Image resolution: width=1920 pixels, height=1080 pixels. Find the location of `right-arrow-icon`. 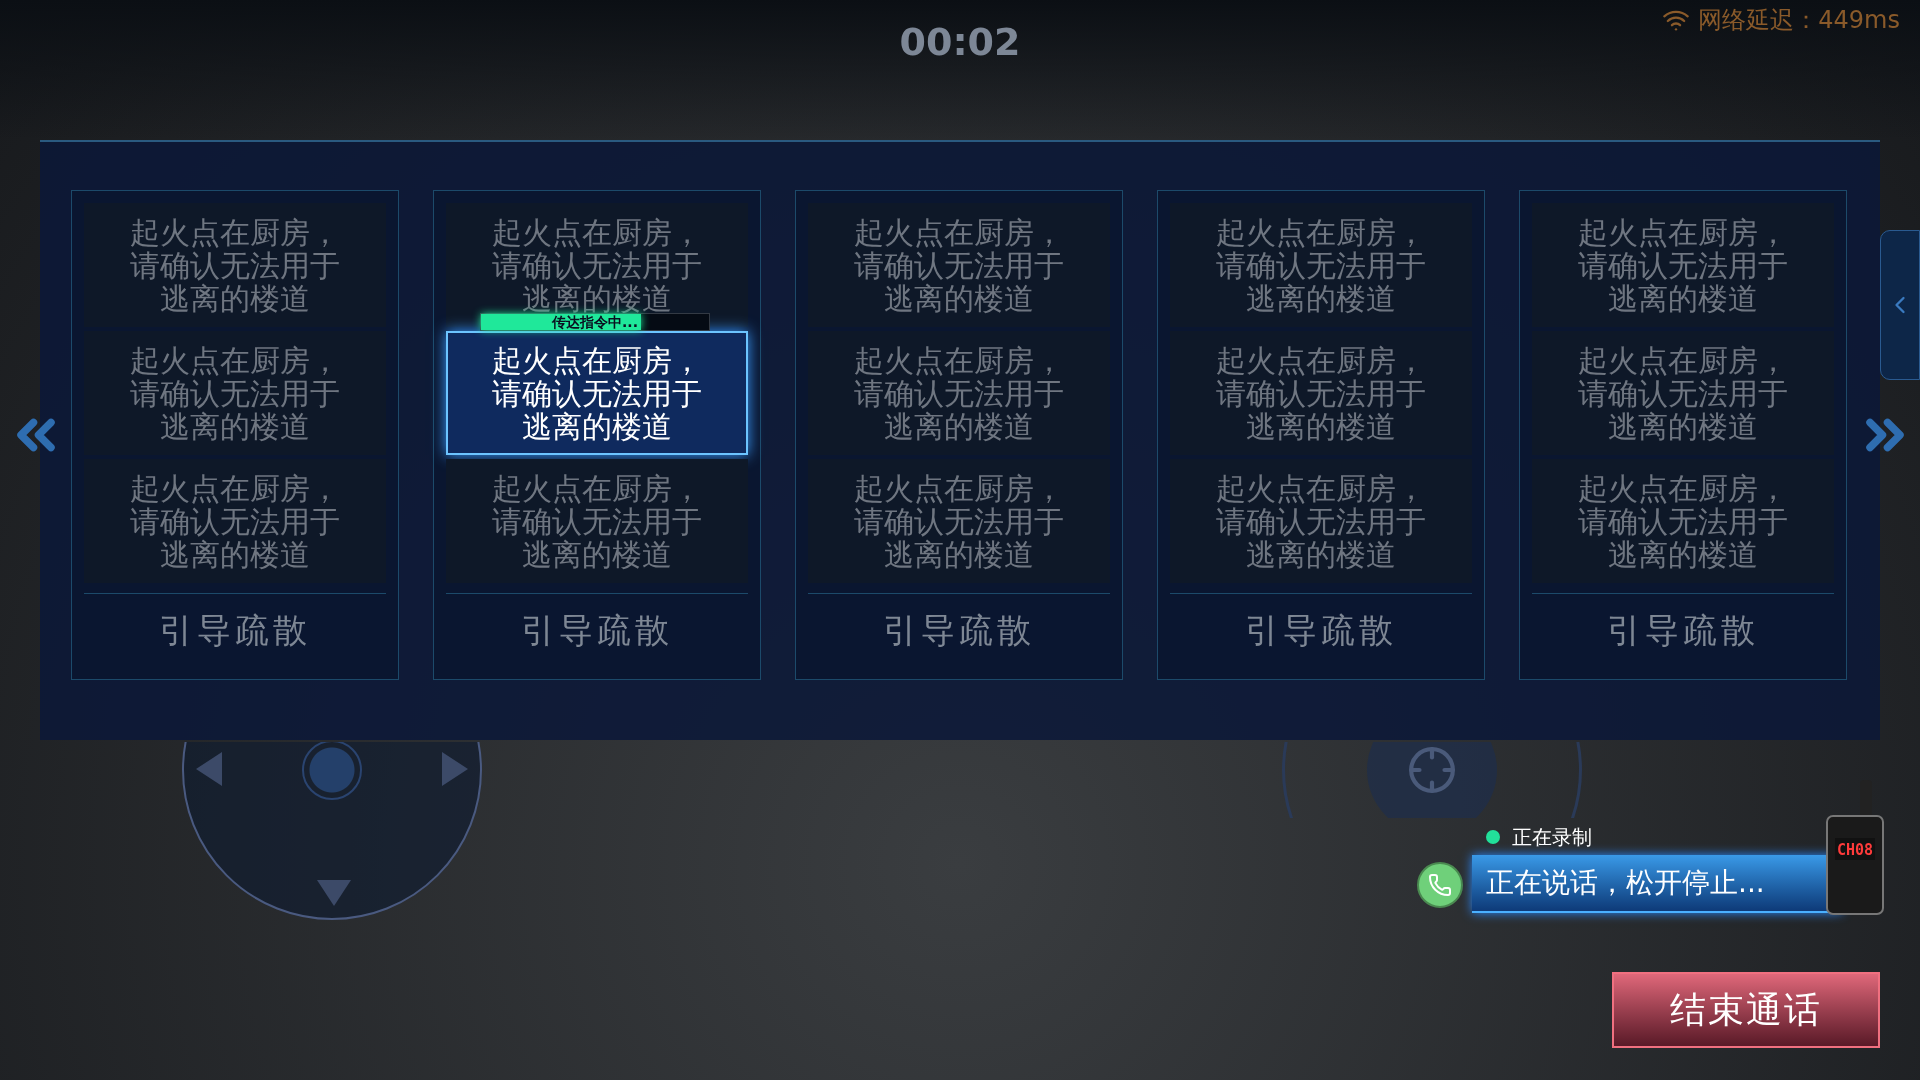

right-arrow-icon is located at coordinates (455, 769).